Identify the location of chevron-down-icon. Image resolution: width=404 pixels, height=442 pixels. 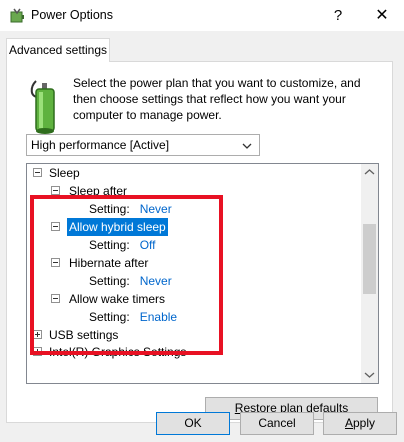
(247, 146).